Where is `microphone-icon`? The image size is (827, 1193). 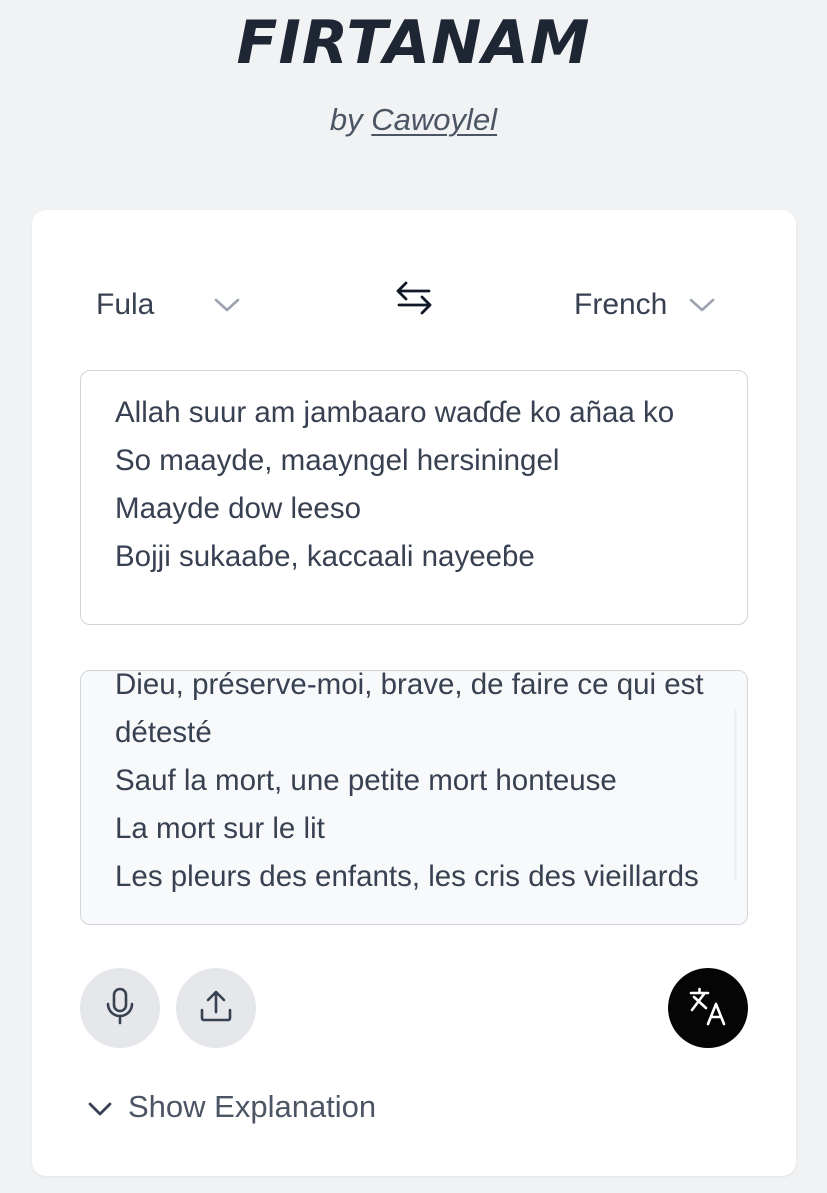
microphone-icon is located at coordinates (120, 1008).